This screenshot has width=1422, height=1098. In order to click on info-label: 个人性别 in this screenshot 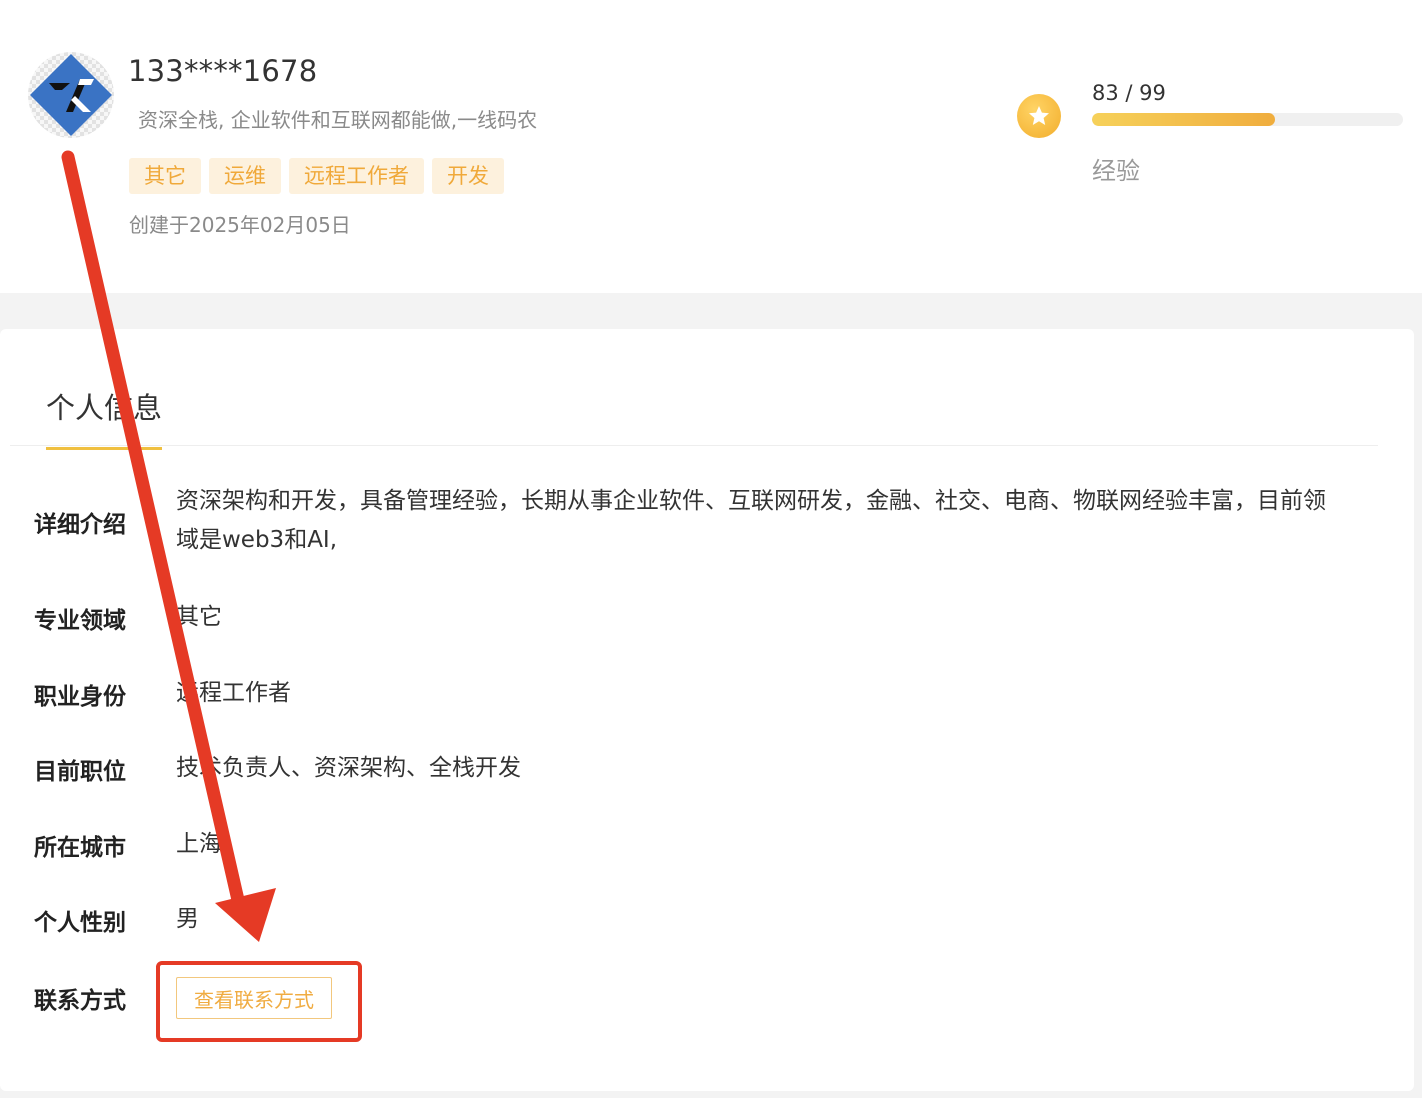, I will do `click(80, 923)`.